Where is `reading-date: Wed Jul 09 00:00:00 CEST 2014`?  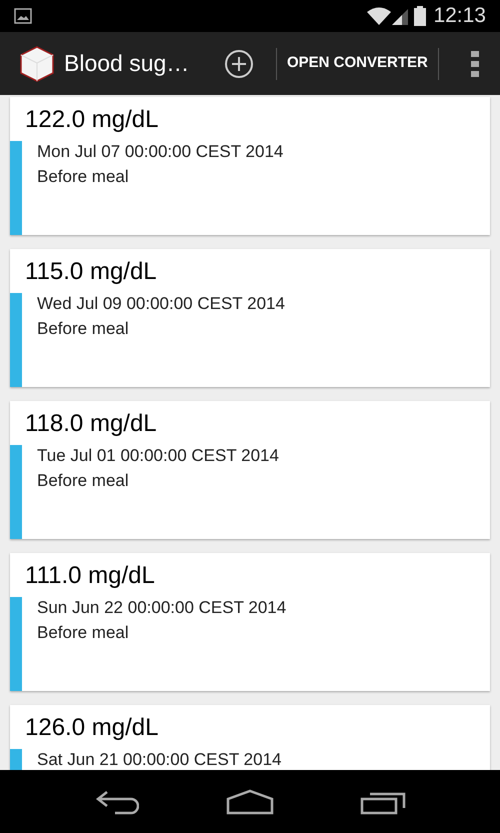 reading-date: Wed Jul 09 00:00:00 CEST 2014 is located at coordinates (161, 304).